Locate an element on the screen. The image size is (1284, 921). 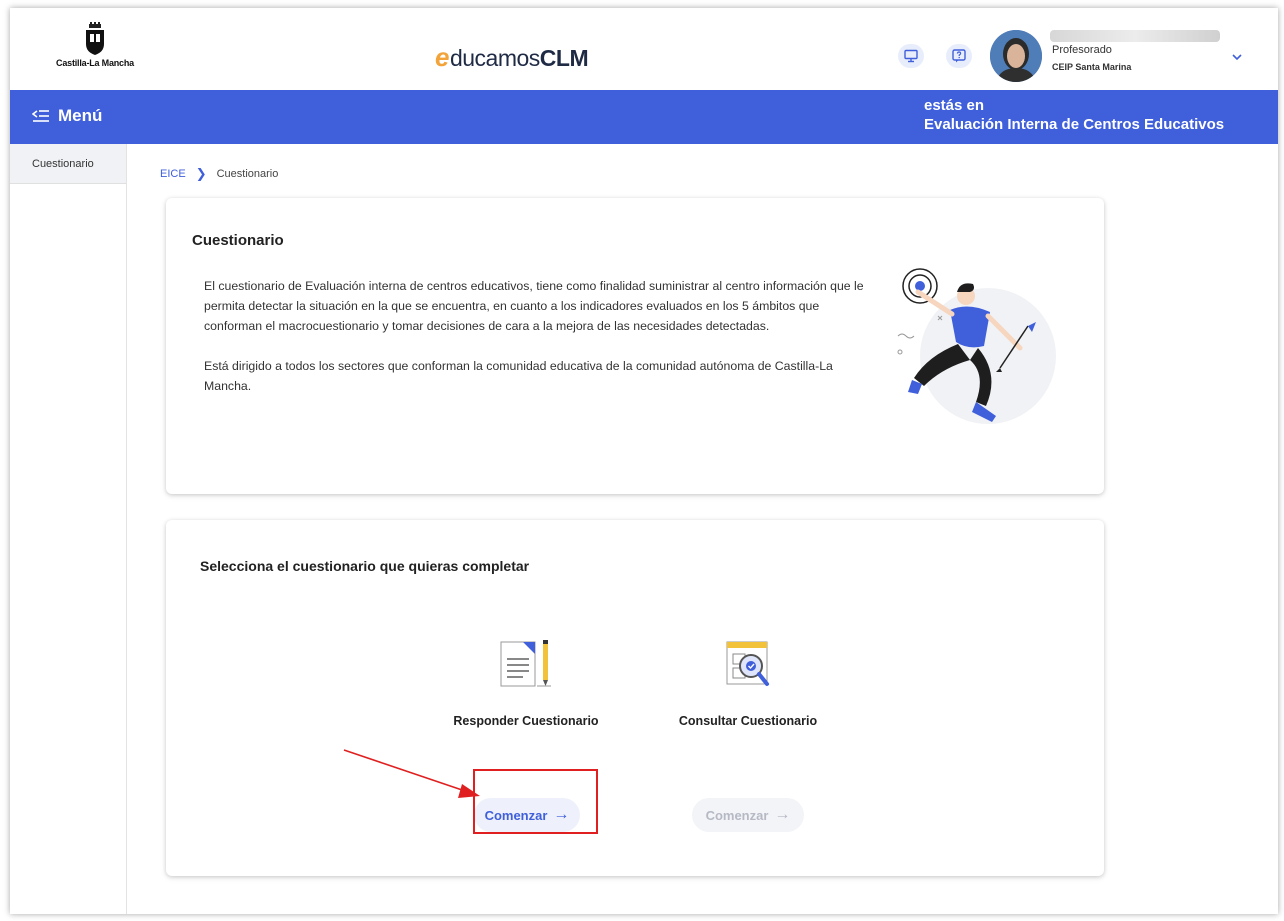
help-icon is located at coordinates (959, 56).